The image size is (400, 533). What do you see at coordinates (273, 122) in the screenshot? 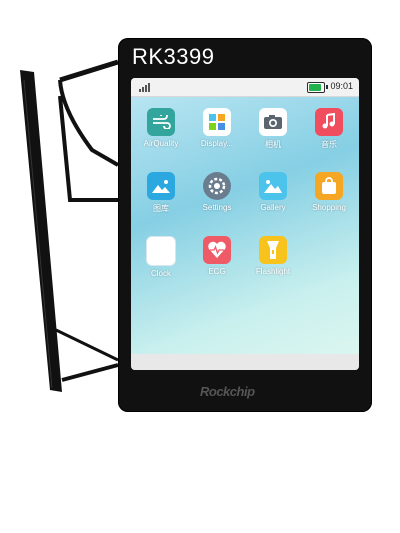
I see `camera-icon` at bounding box center [273, 122].